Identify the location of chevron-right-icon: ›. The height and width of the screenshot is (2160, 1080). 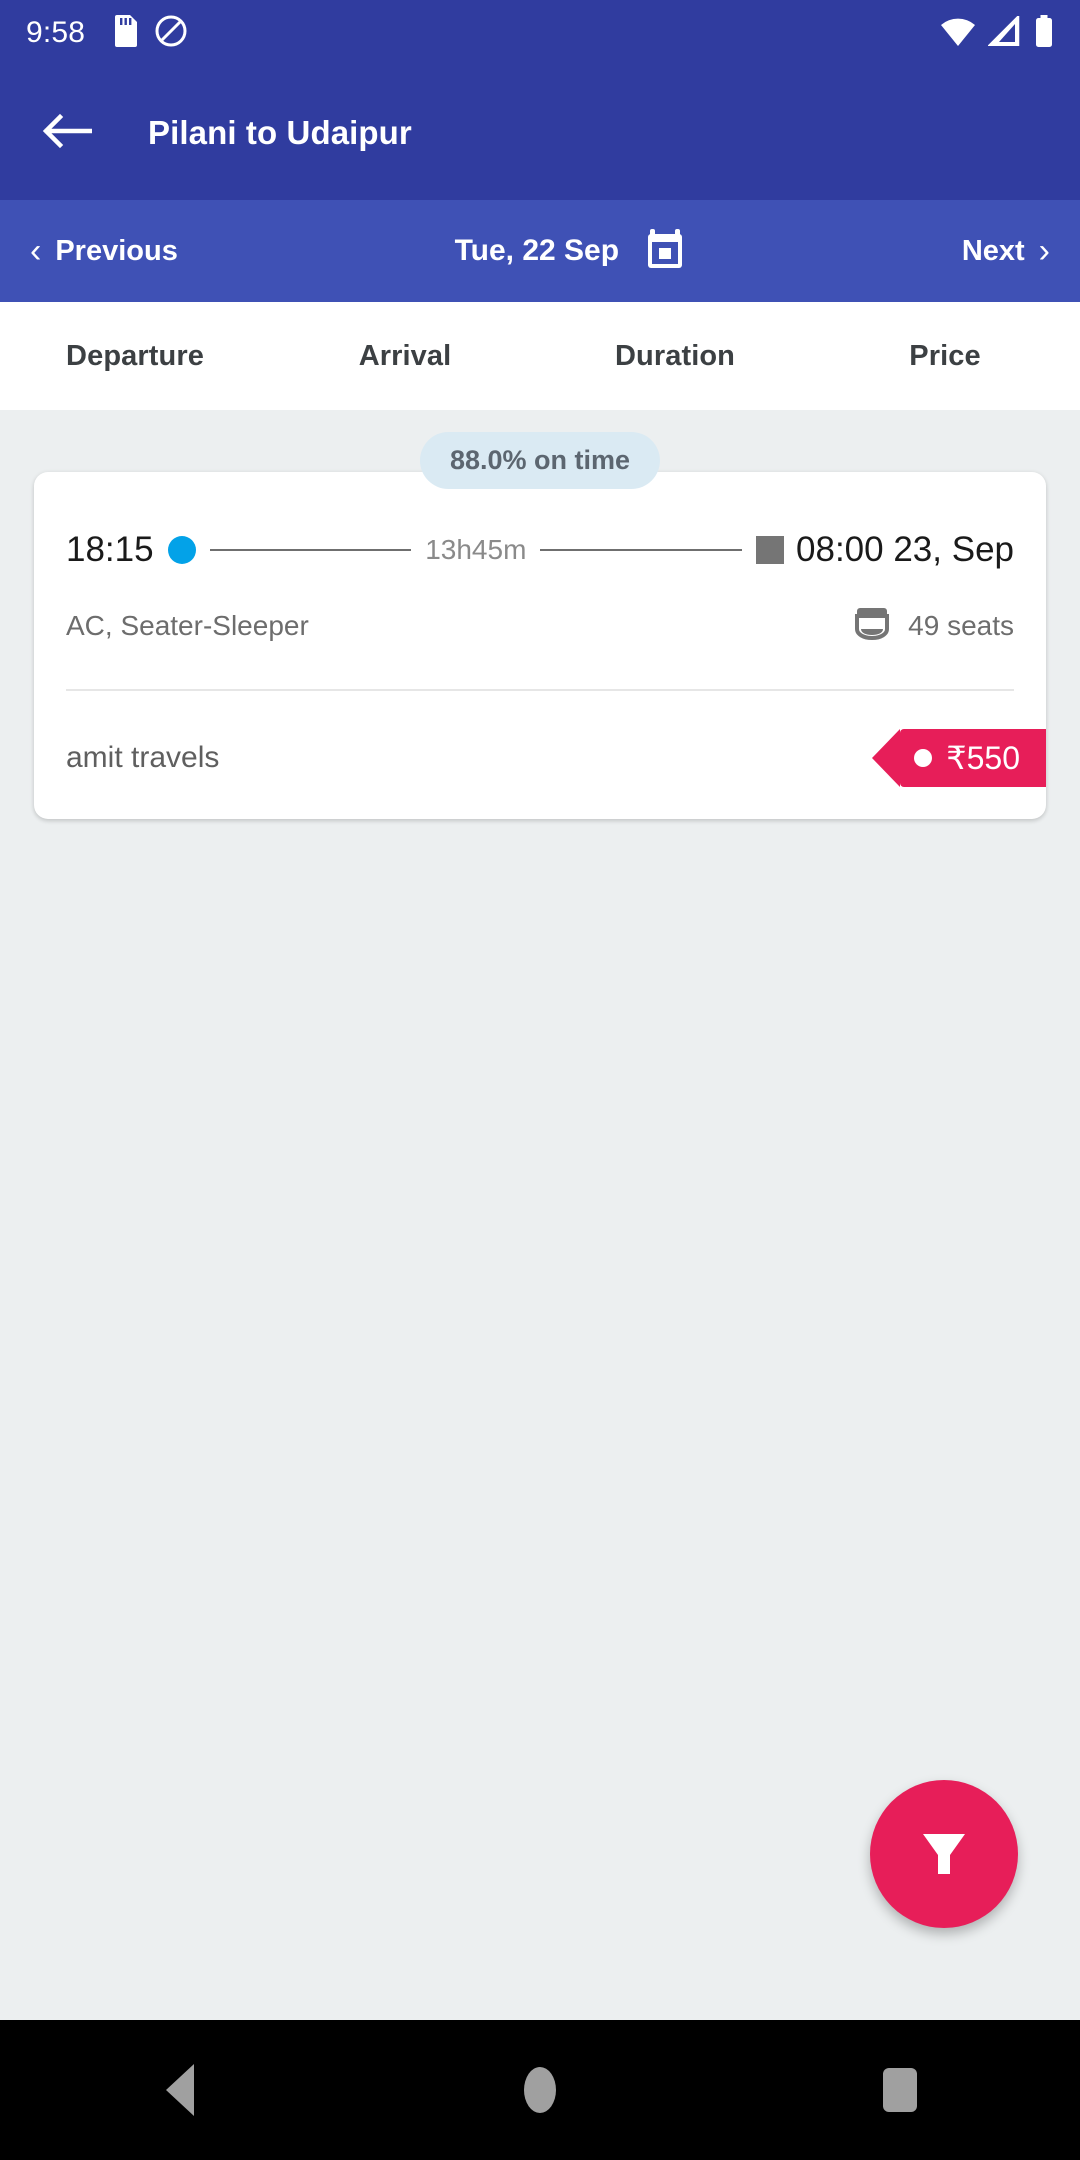
(1044, 251).